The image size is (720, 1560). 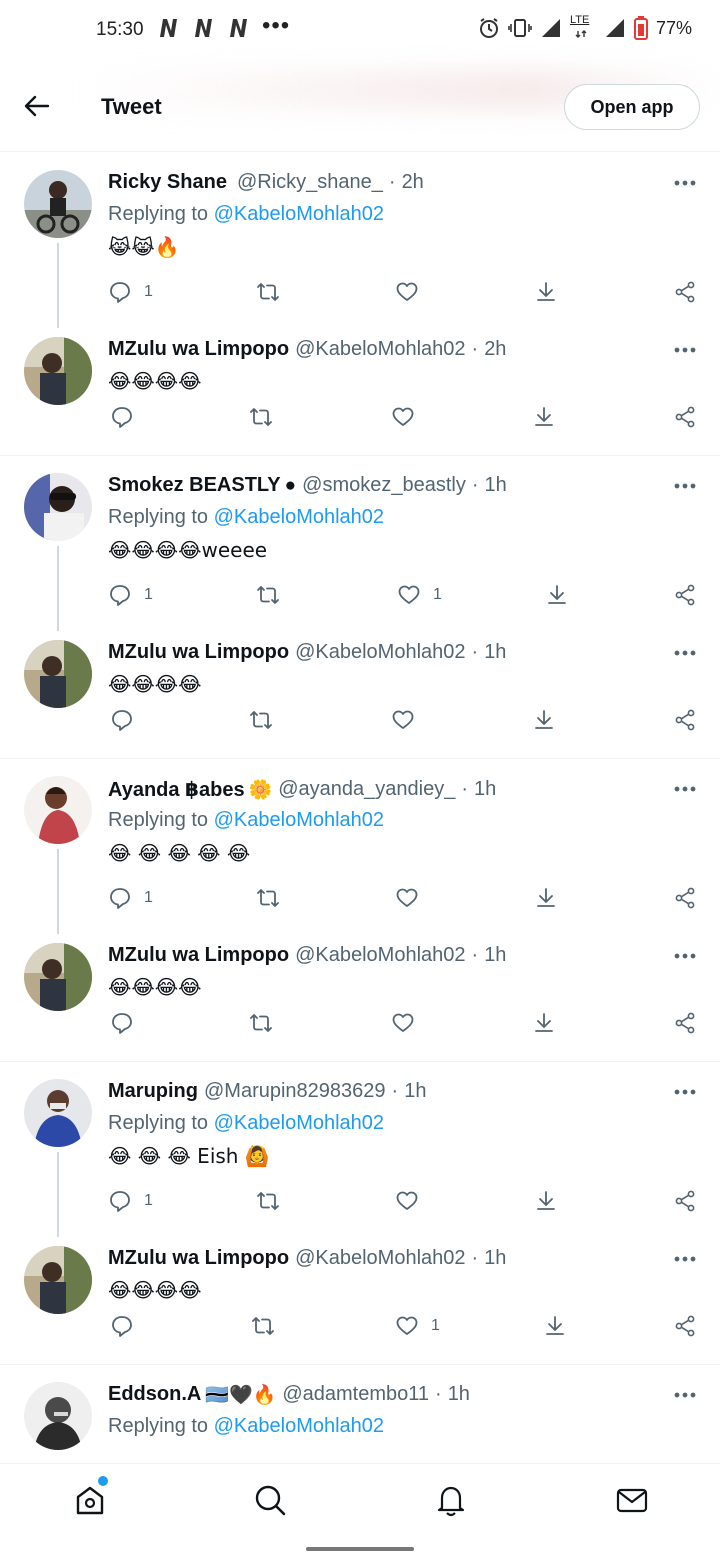 What do you see at coordinates (310, 182) in the screenshot?
I see `user-handle: @Ricky_shane_` at bounding box center [310, 182].